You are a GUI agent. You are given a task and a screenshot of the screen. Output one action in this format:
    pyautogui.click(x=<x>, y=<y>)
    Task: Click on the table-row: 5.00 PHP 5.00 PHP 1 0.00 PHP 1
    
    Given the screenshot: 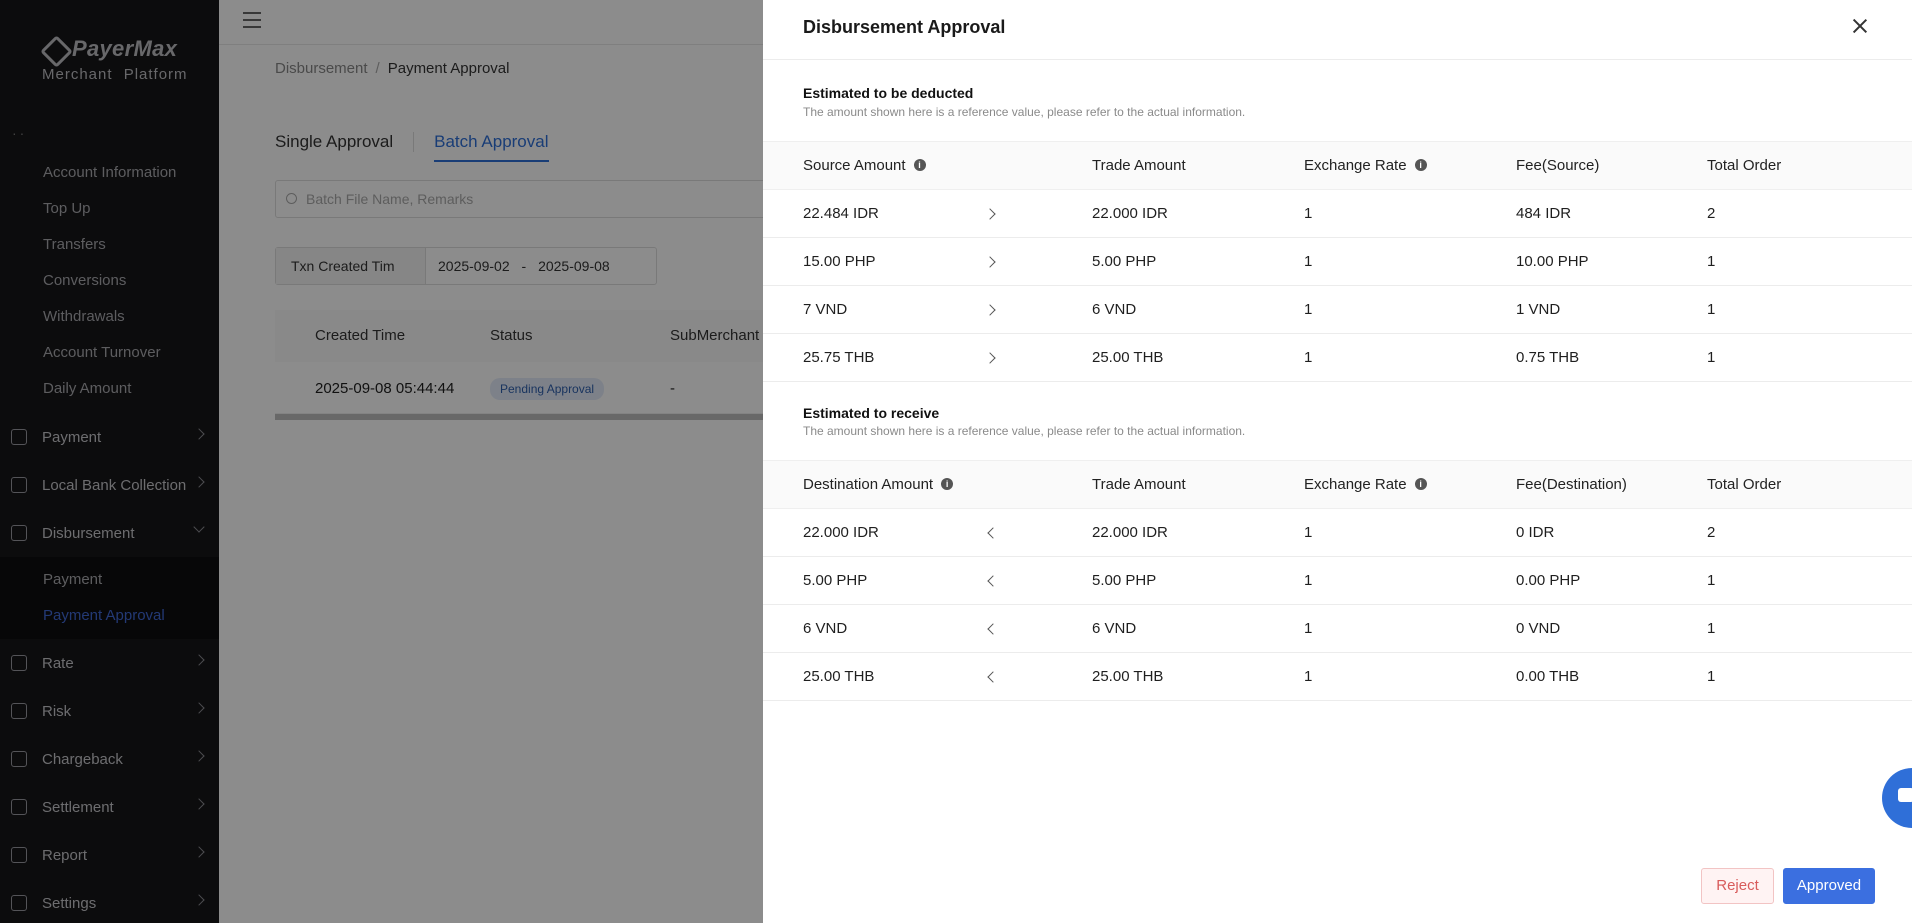 What is the action you would take?
    pyautogui.click(x=1337, y=581)
    